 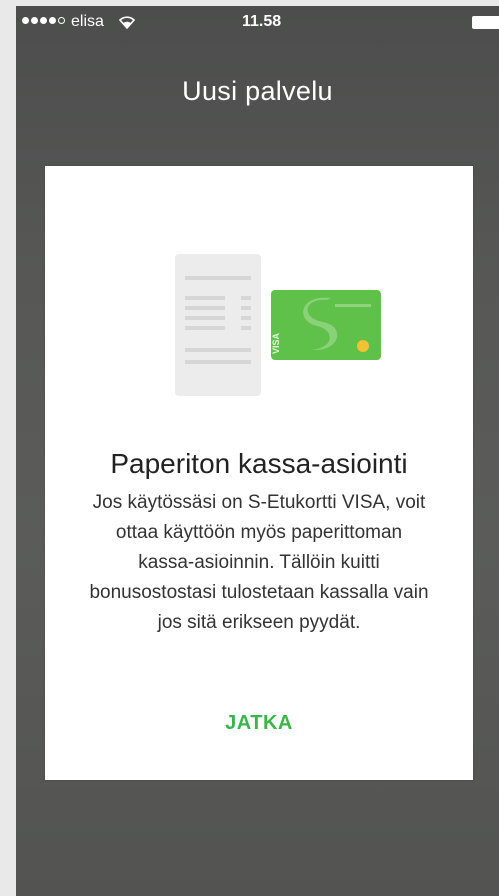 What do you see at coordinates (259, 463) in the screenshot?
I see `card-title: Paperiton kassa-asiointi` at bounding box center [259, 463].